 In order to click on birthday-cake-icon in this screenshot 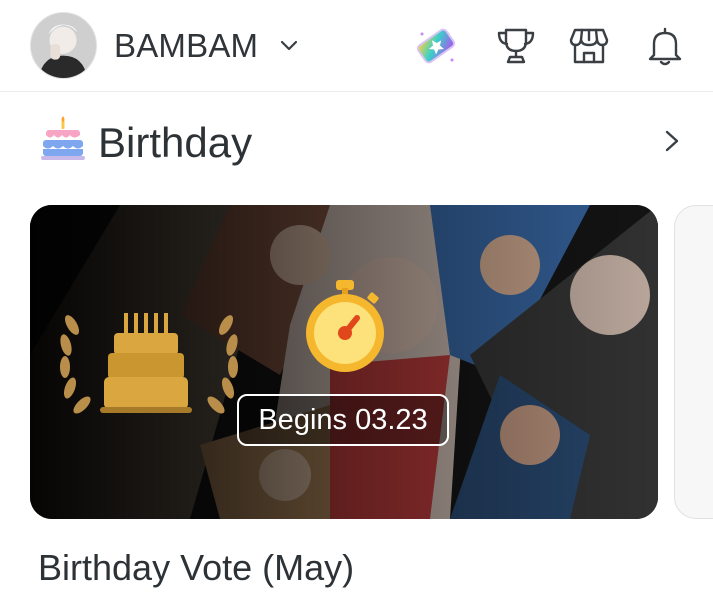, I will do `click(63, 138)`.